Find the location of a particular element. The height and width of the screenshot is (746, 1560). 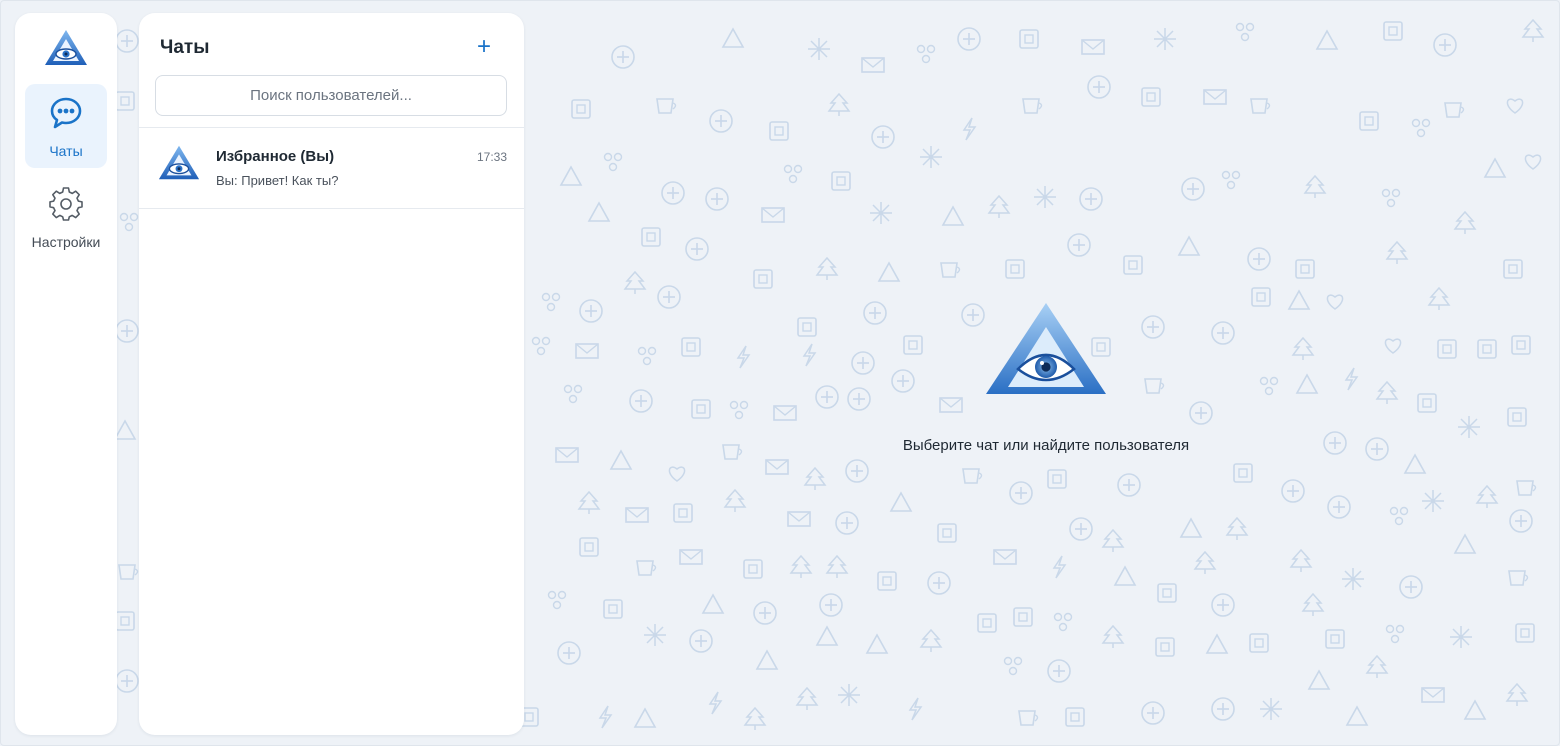

search-users-input is located at coordinates (331, 95).